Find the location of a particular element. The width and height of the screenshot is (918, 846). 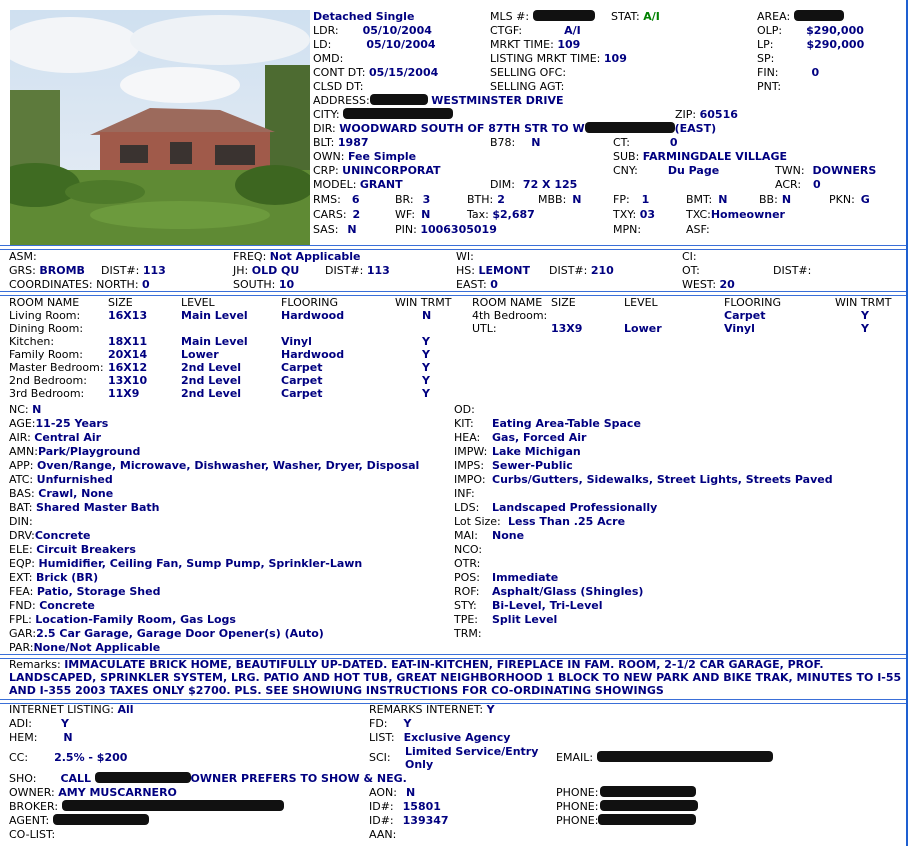

room-win-trmt: N is located at coordinates (427, 315).